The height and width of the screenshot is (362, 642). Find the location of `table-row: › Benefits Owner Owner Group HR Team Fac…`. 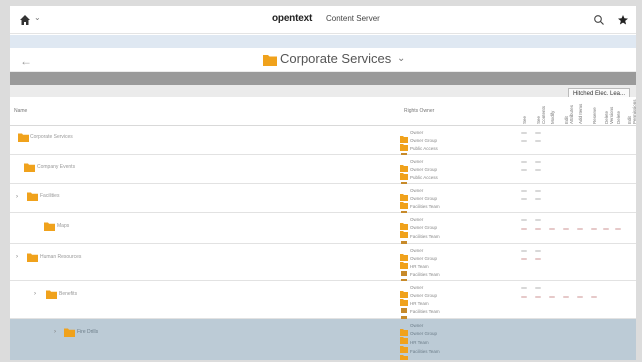

table-row: › Benefits Owner Owner Group HR Team Fac… is located at coordinates (323, 301).